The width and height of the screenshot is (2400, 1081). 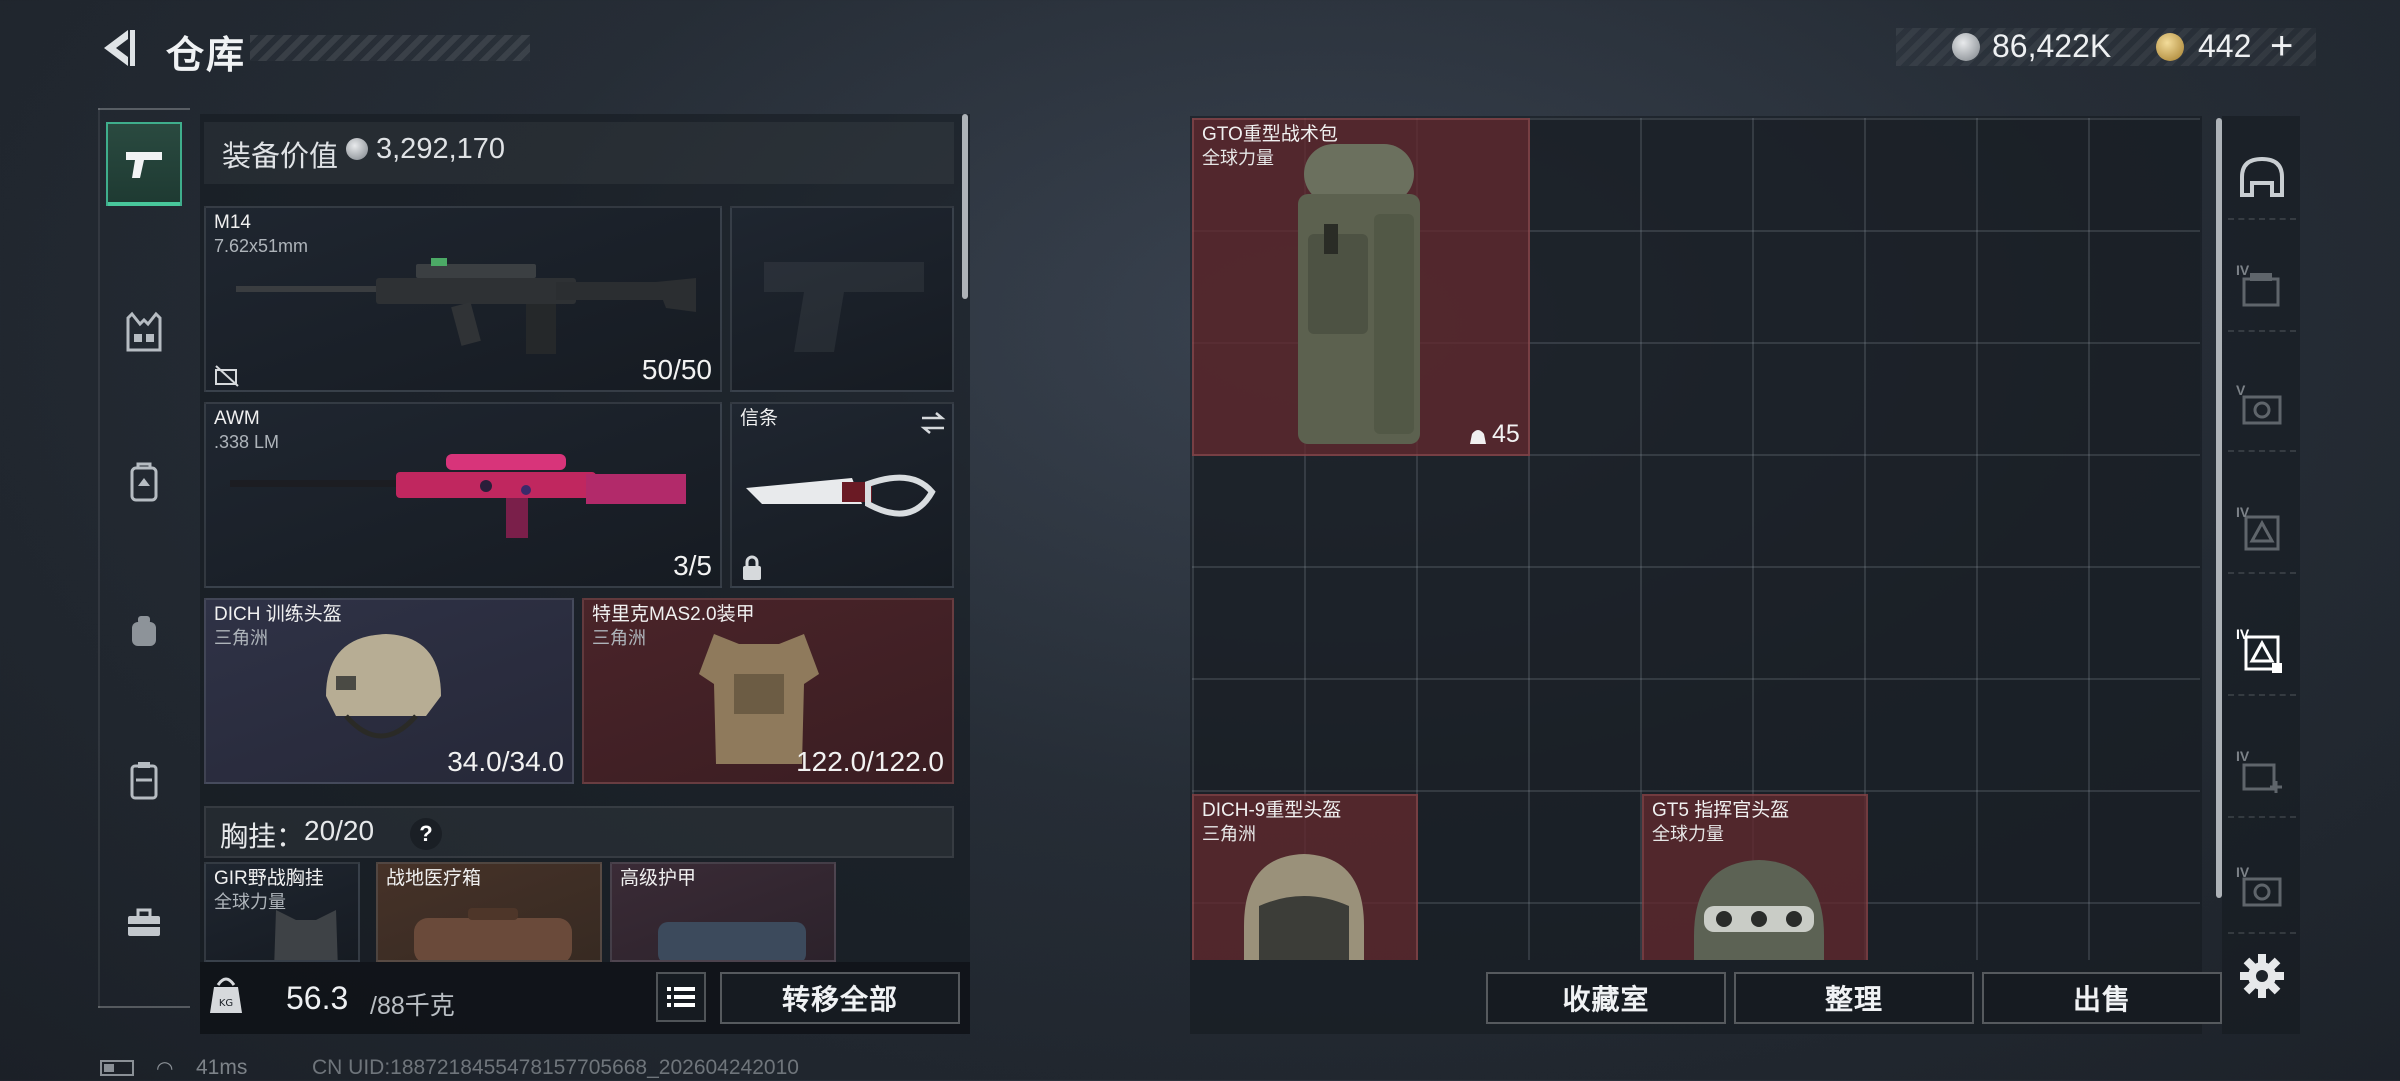 I want to click on durability-value: 122.0/122.0, so click(x=870, y=761).